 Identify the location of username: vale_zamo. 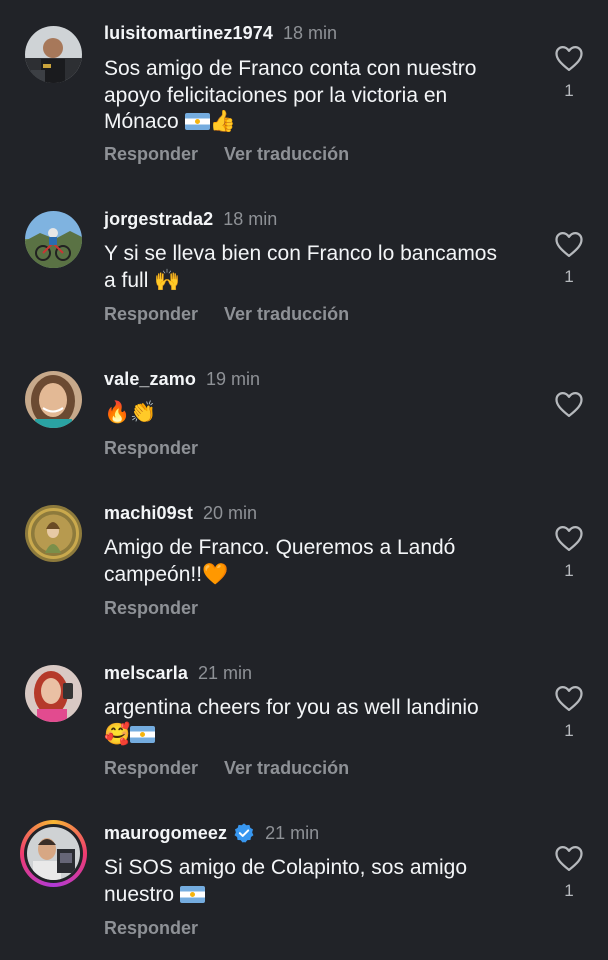
(150, 379).